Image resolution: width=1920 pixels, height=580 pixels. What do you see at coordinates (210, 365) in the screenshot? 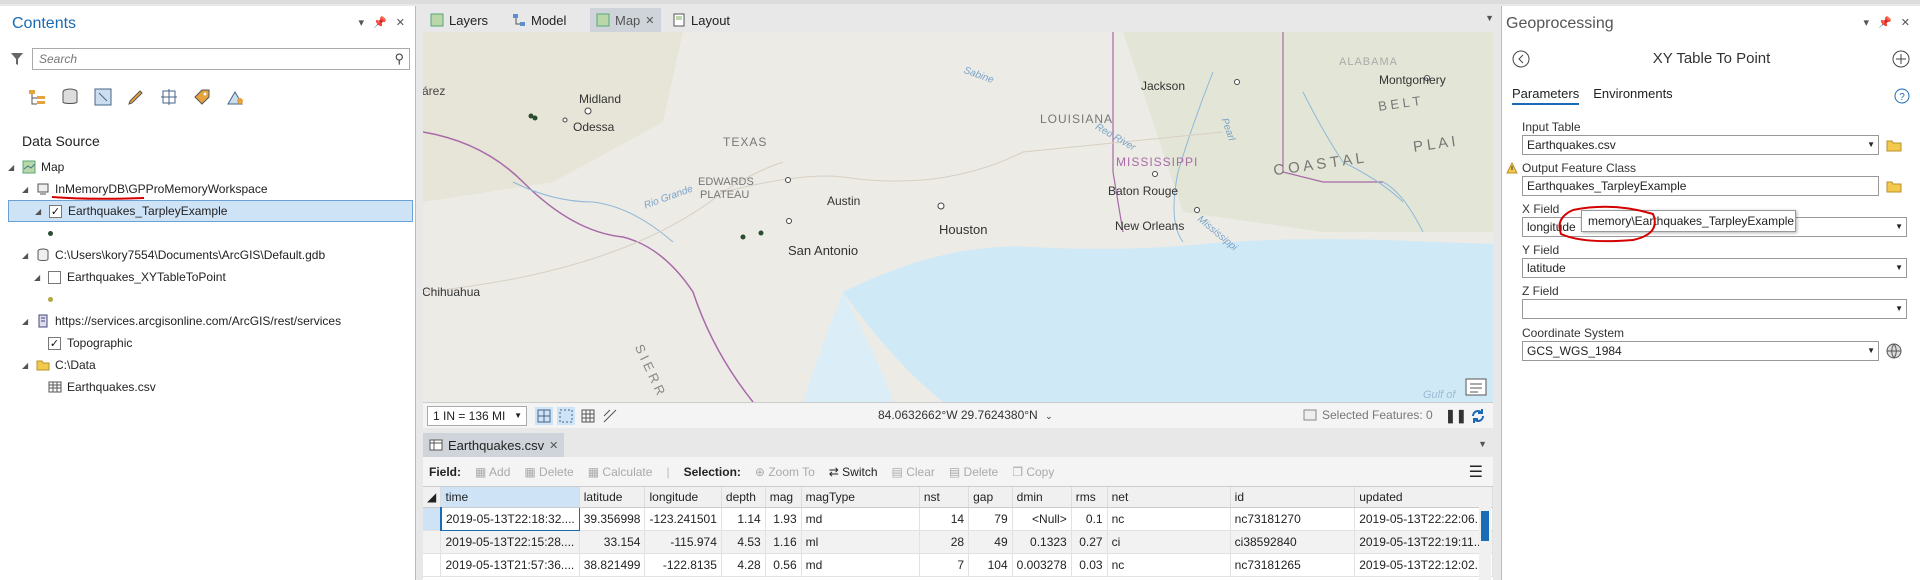
I see `tree-folder: ◢ C:\Data` at bounding box center [210, 365].